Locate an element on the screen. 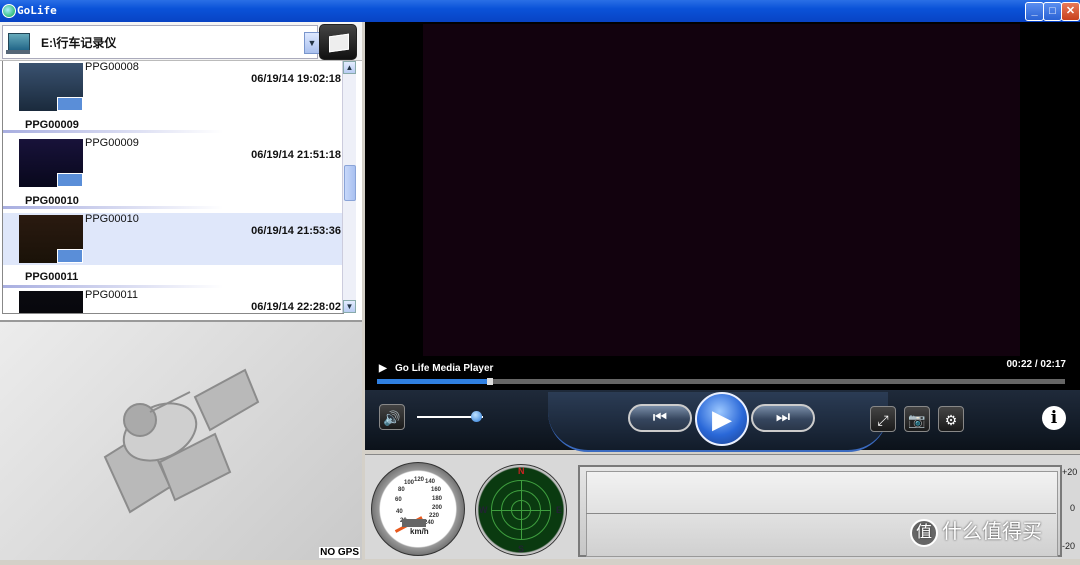 This screenshot has height=565, width=1080. file-date: 06/19/14 21:51:18 is located at coordinates (296, 155).